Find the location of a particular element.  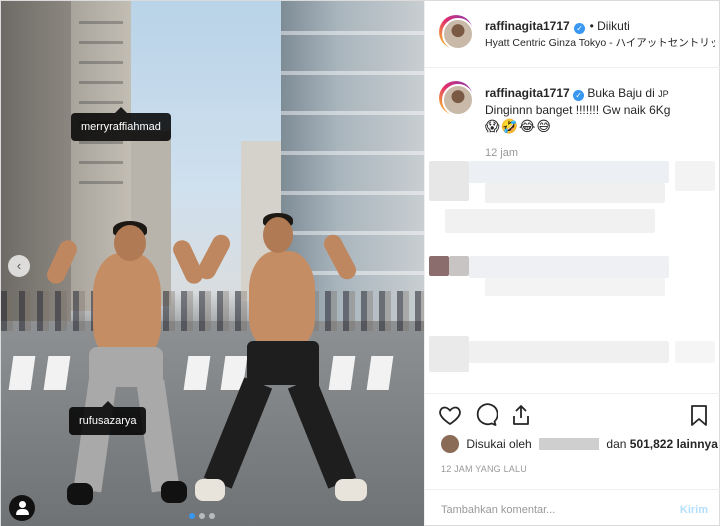

caption-text-2: Dinginnn banget !!!!!!! Gw naik 6Kg is located at coordinates (578, 110).